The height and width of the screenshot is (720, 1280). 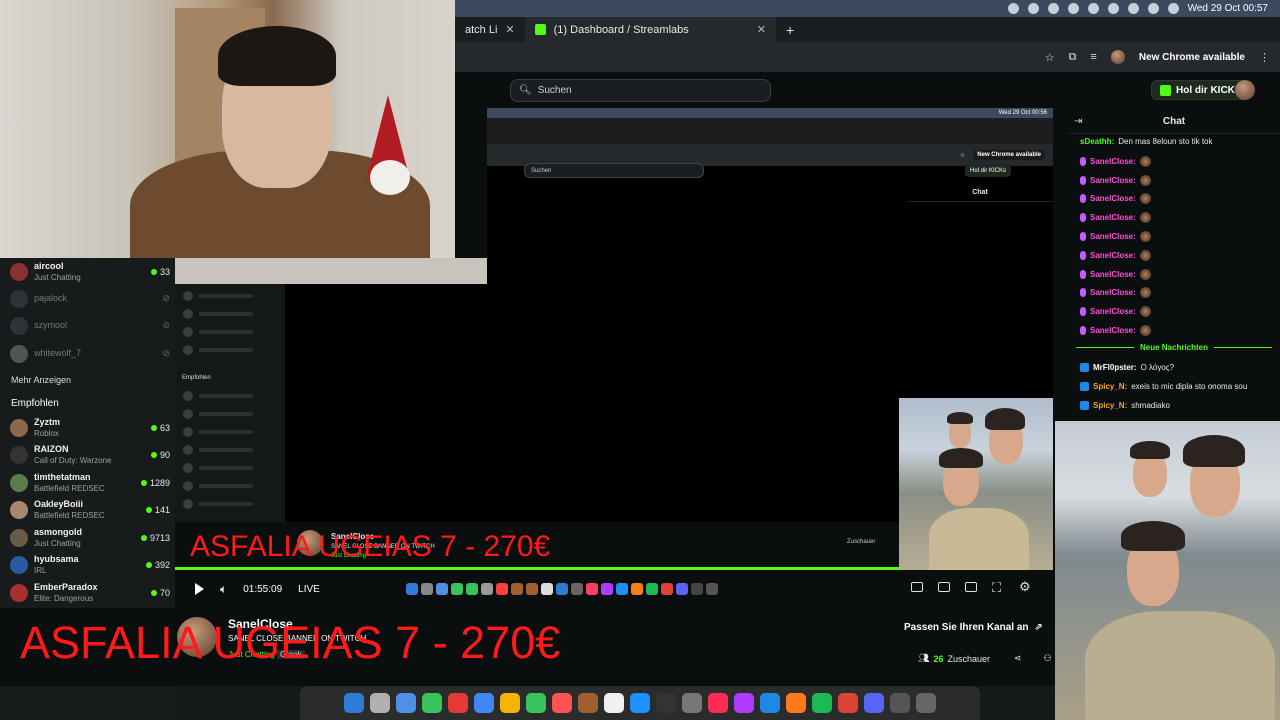 I want to click on sidebar-recommended-channel: Zyztm Roblox 63, so click(x=90, y=427).